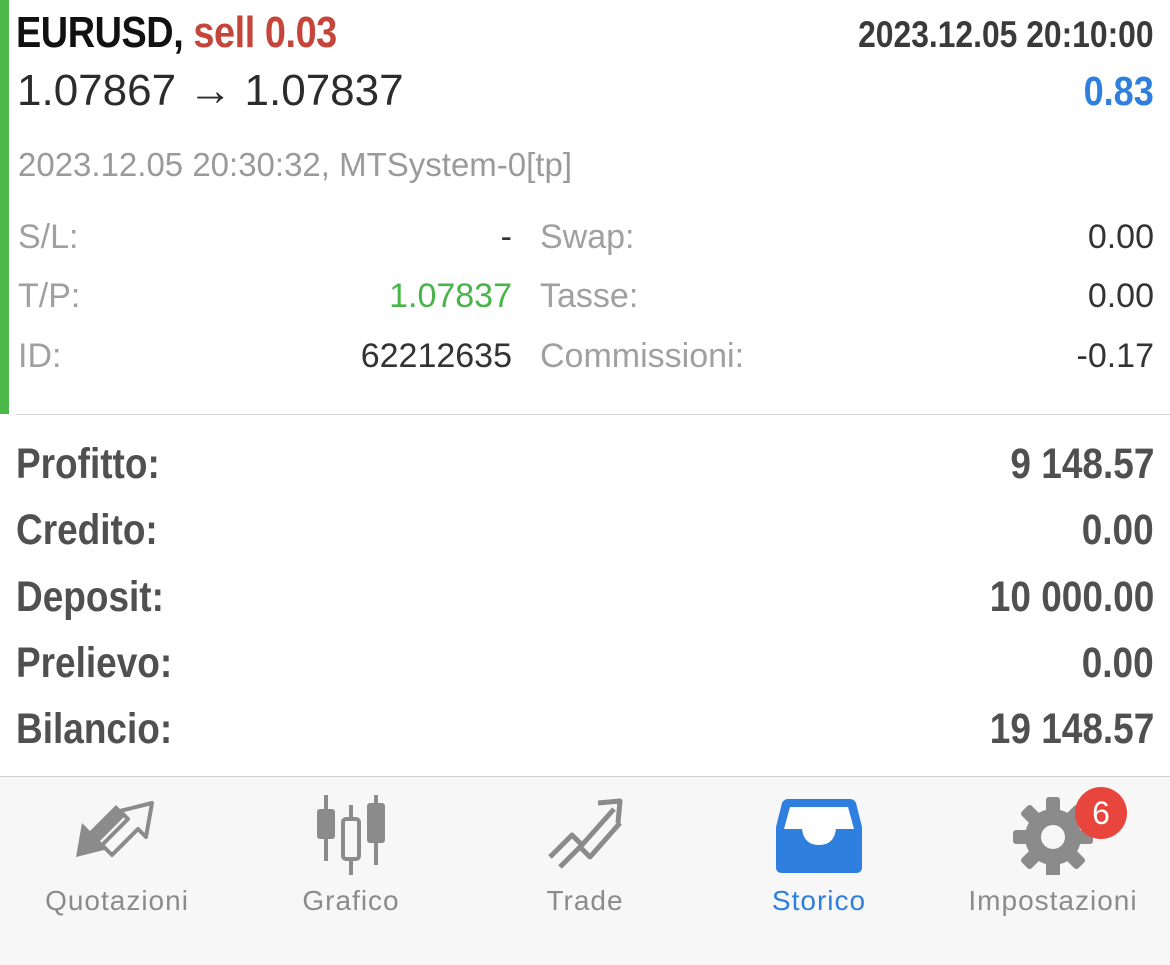 The height and width of the screenshot is (965, 1170). I want to click on sl-value: -, so click(506, 237).